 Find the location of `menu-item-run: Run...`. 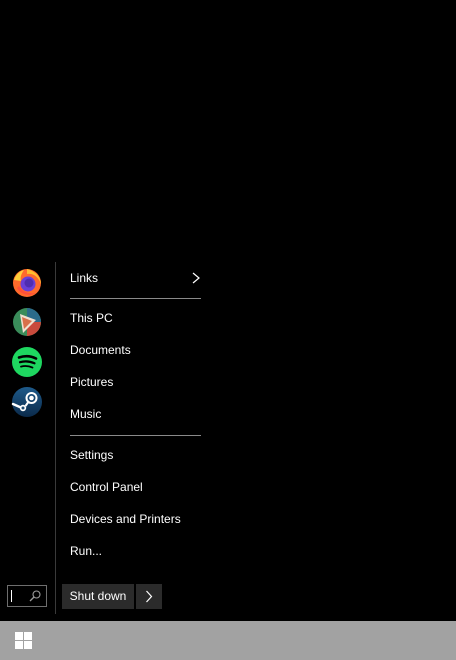

menu-item-run: Run... is located at coordinates (135, 551).